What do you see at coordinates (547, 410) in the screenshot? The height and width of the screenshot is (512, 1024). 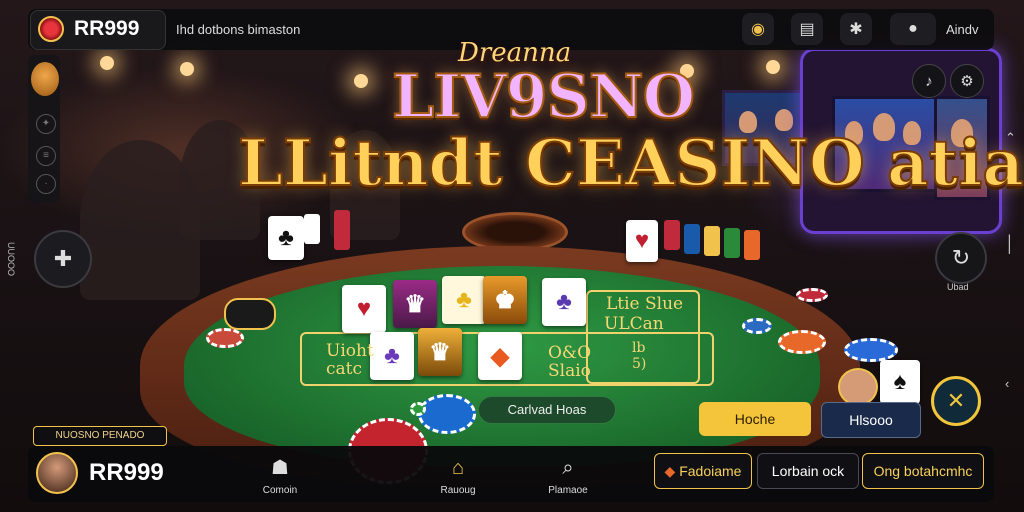 I see `bet-pill-button: Carlvad Hoas` at bounding box center [547, 410].